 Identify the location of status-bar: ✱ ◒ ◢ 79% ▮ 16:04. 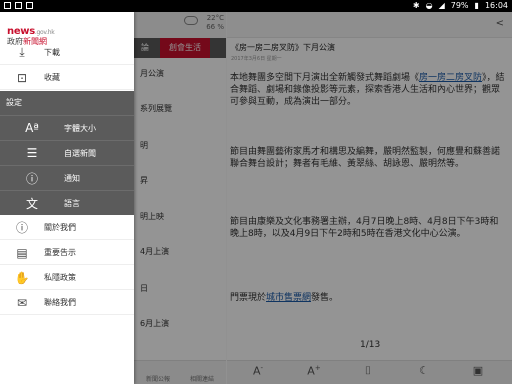
(256, 6).